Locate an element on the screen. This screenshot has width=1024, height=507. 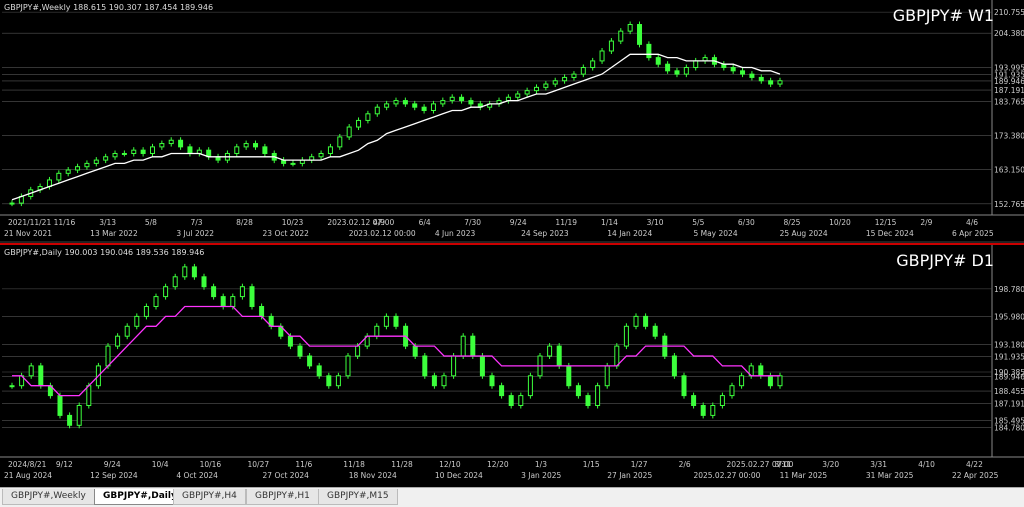
time-tick-label: 3/11 is located at coordinates (782, 464).